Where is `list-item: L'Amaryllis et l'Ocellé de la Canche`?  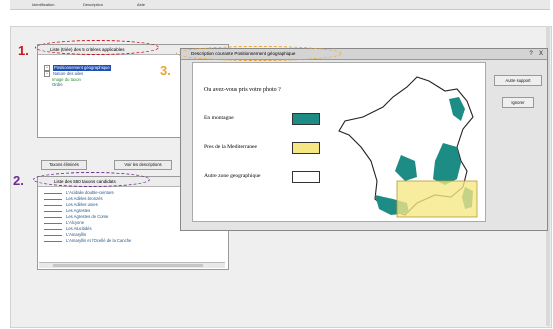
list-item: L'Amaryllis et l'Ocellé de la Canche is located at coordinates (87, 241).